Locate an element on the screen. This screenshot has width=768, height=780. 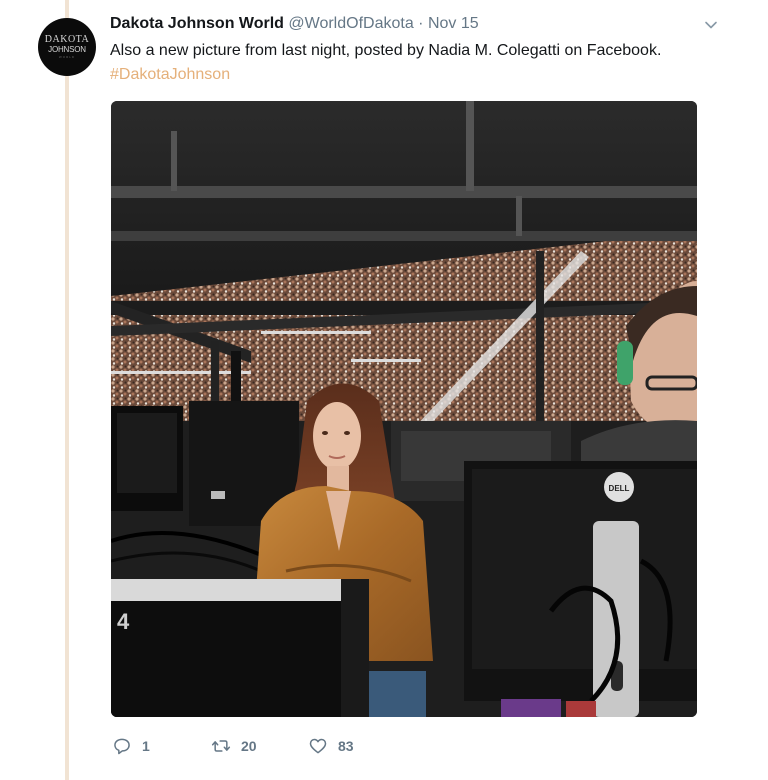
reply-count: 1 is located at coordinates (146, 746).